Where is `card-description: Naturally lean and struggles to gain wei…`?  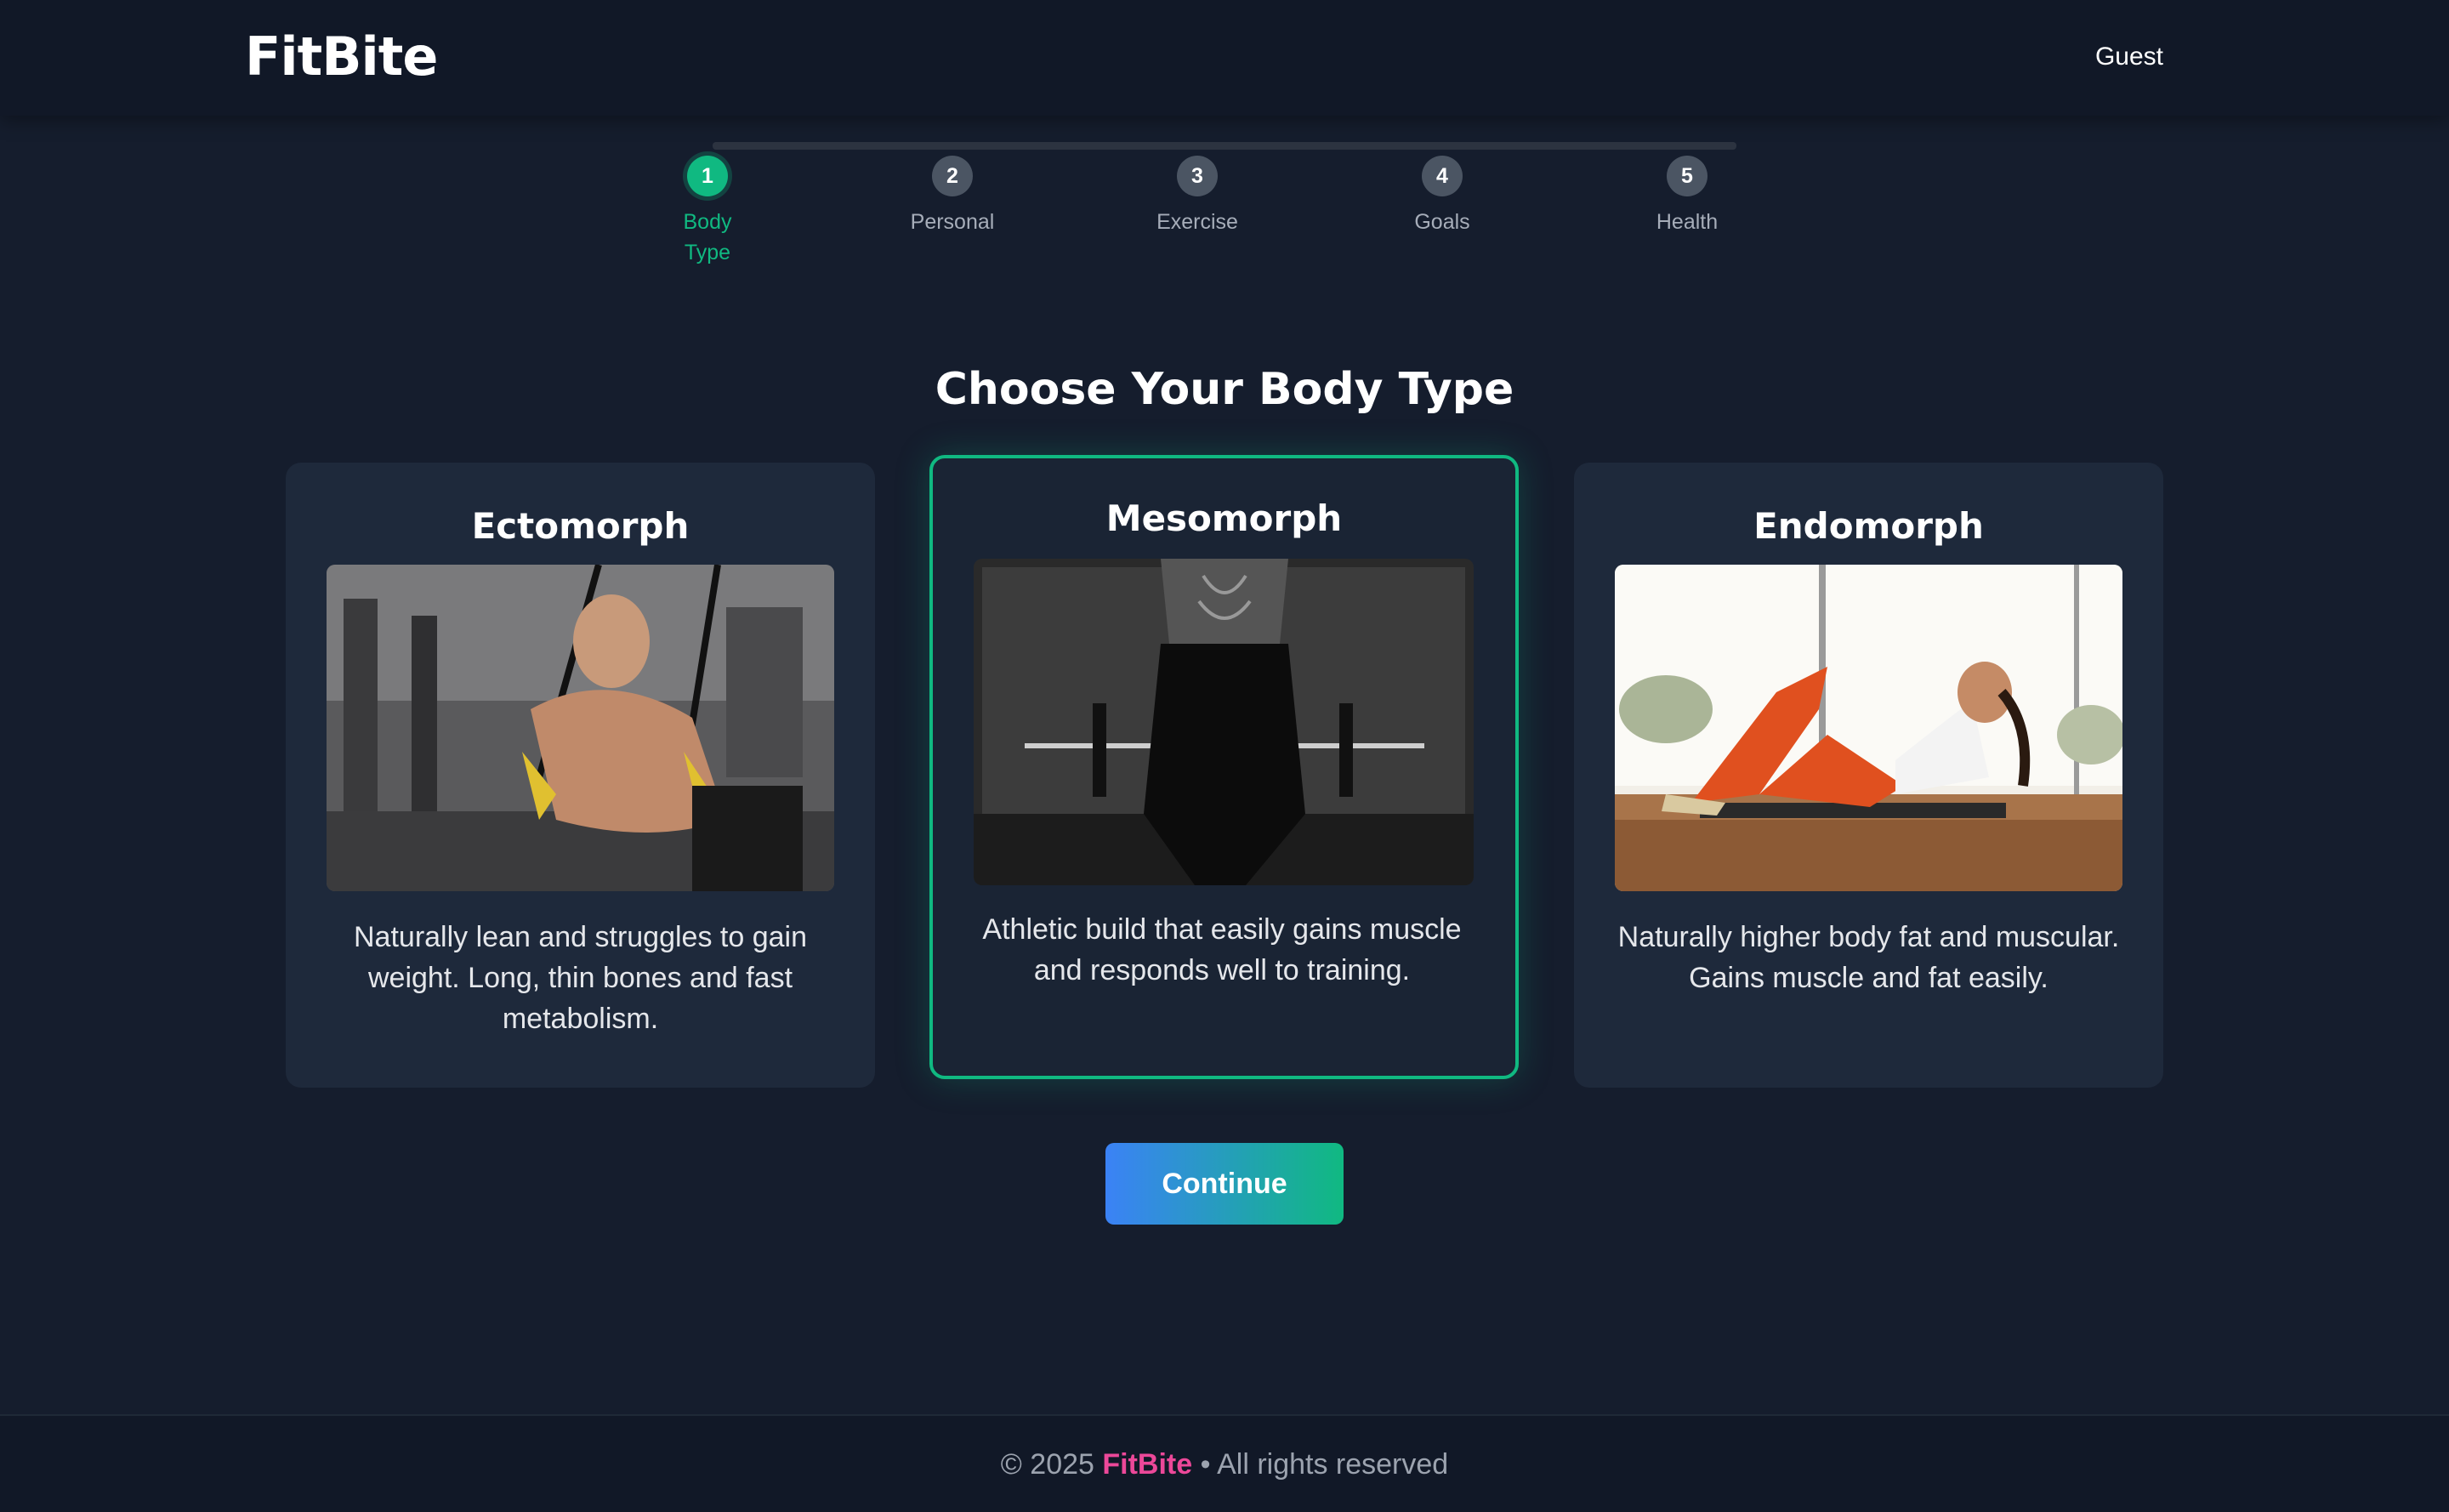
card-description: Naturally lean and struggles to gain wei… is located at coordinates (580, 978).